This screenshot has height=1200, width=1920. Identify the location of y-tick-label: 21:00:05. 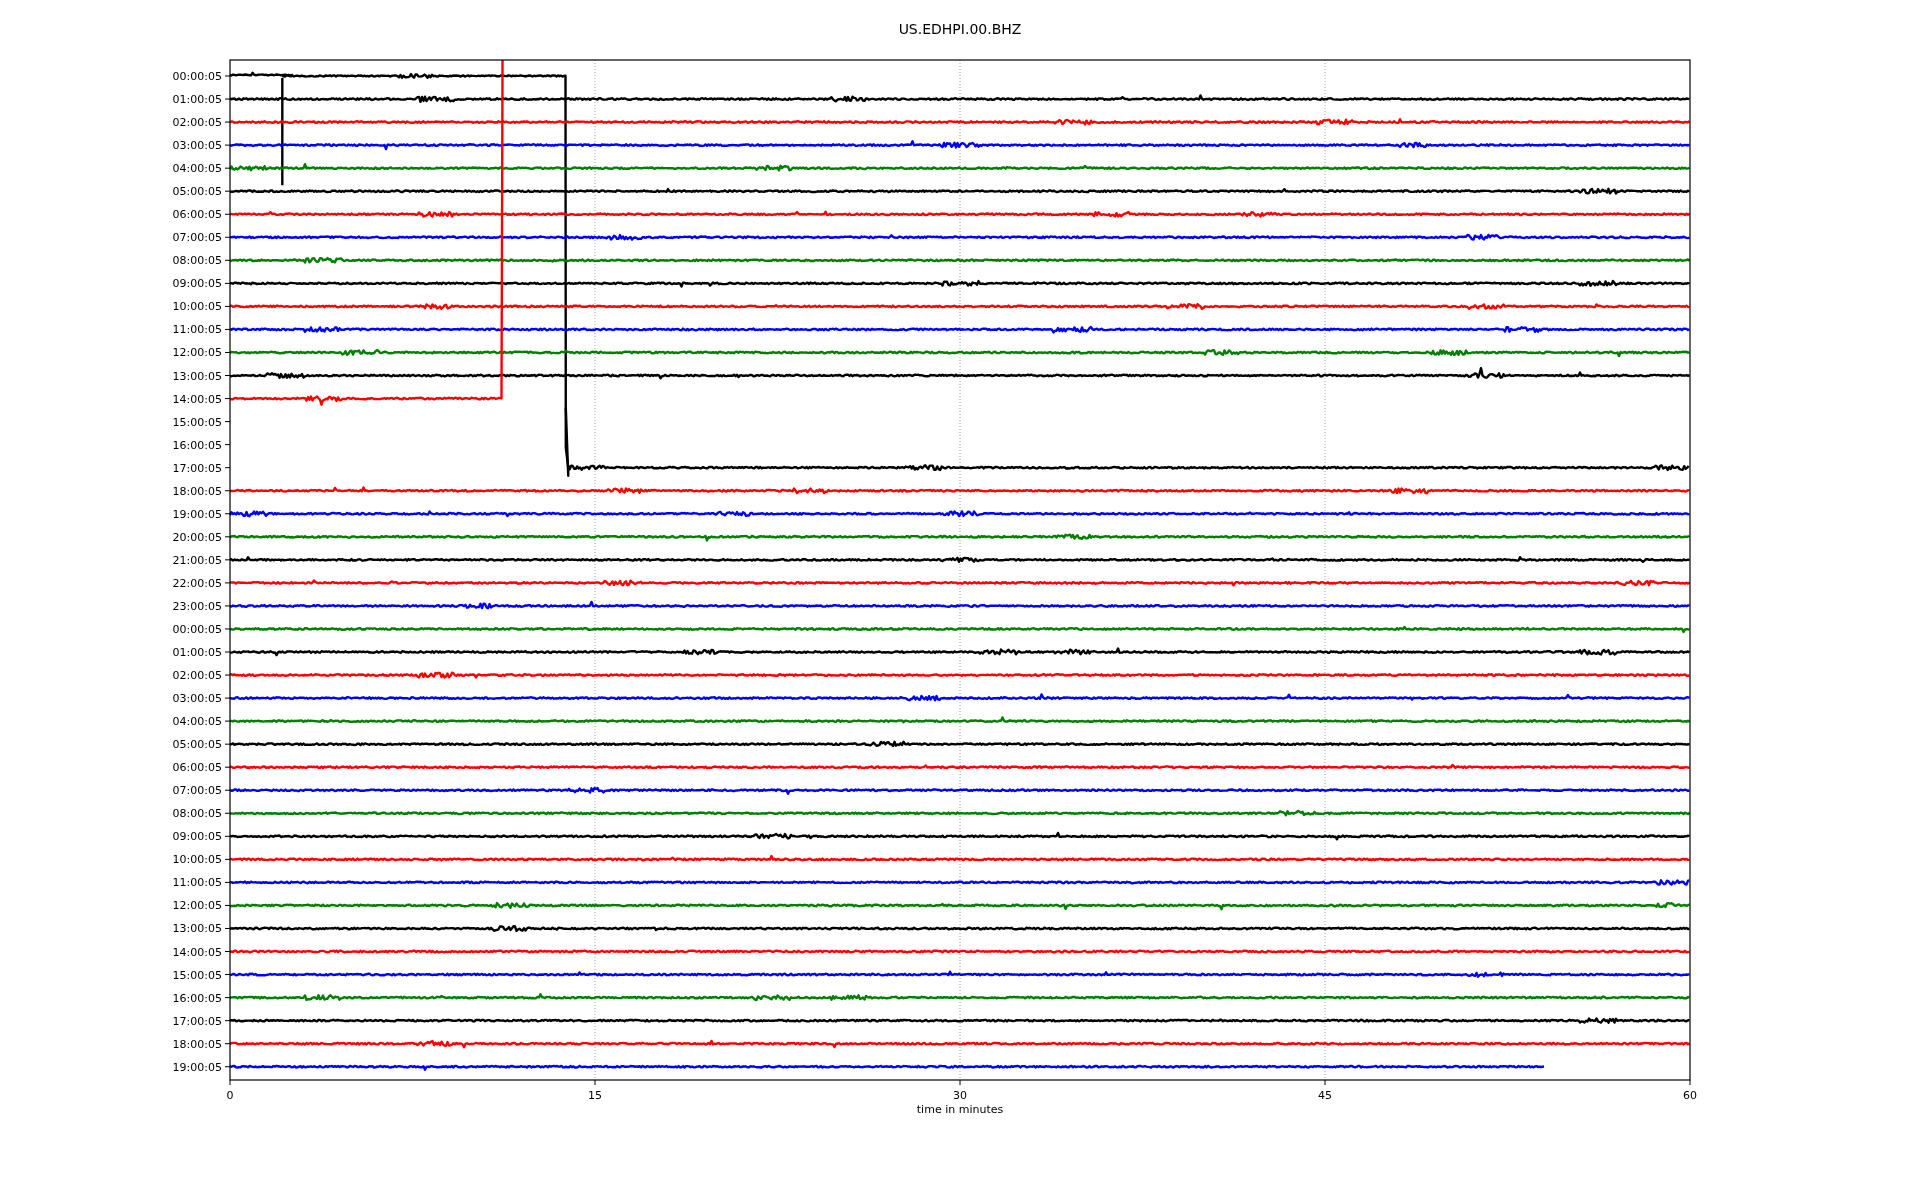
(197, 560).